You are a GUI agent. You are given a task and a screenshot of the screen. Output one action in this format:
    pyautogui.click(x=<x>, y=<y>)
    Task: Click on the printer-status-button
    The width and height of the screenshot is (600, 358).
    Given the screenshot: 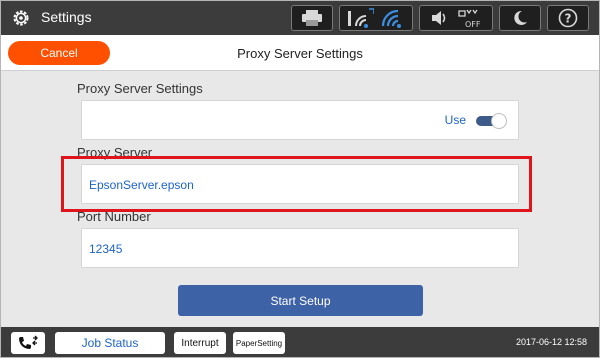 What is the action you would take?
    pyautogui.click(x=312, y=18)
    